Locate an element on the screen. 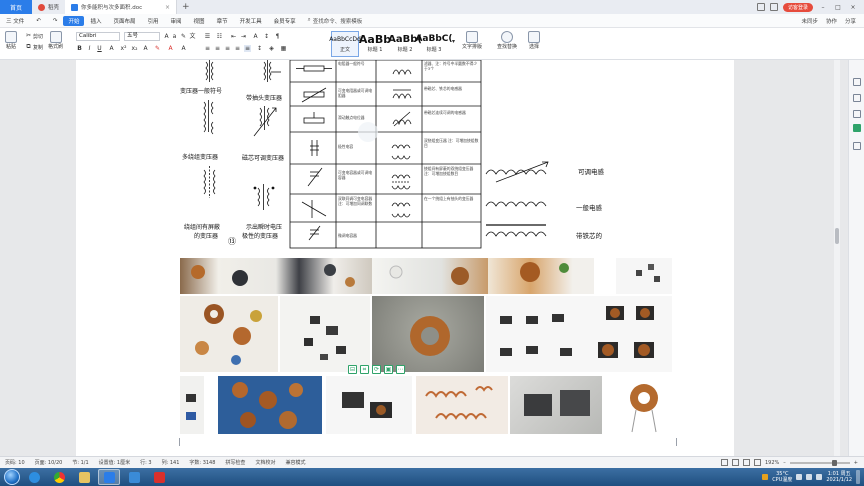  font-shrink-icon: a is located at coordinates (174, 36).